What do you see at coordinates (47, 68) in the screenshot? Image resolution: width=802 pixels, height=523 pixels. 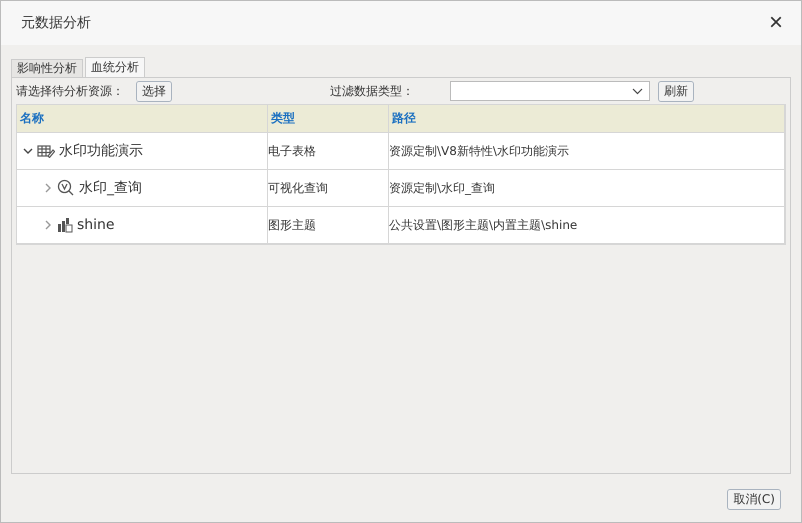 I see `tab: 影响性分析` at bounding box center [47, 68].